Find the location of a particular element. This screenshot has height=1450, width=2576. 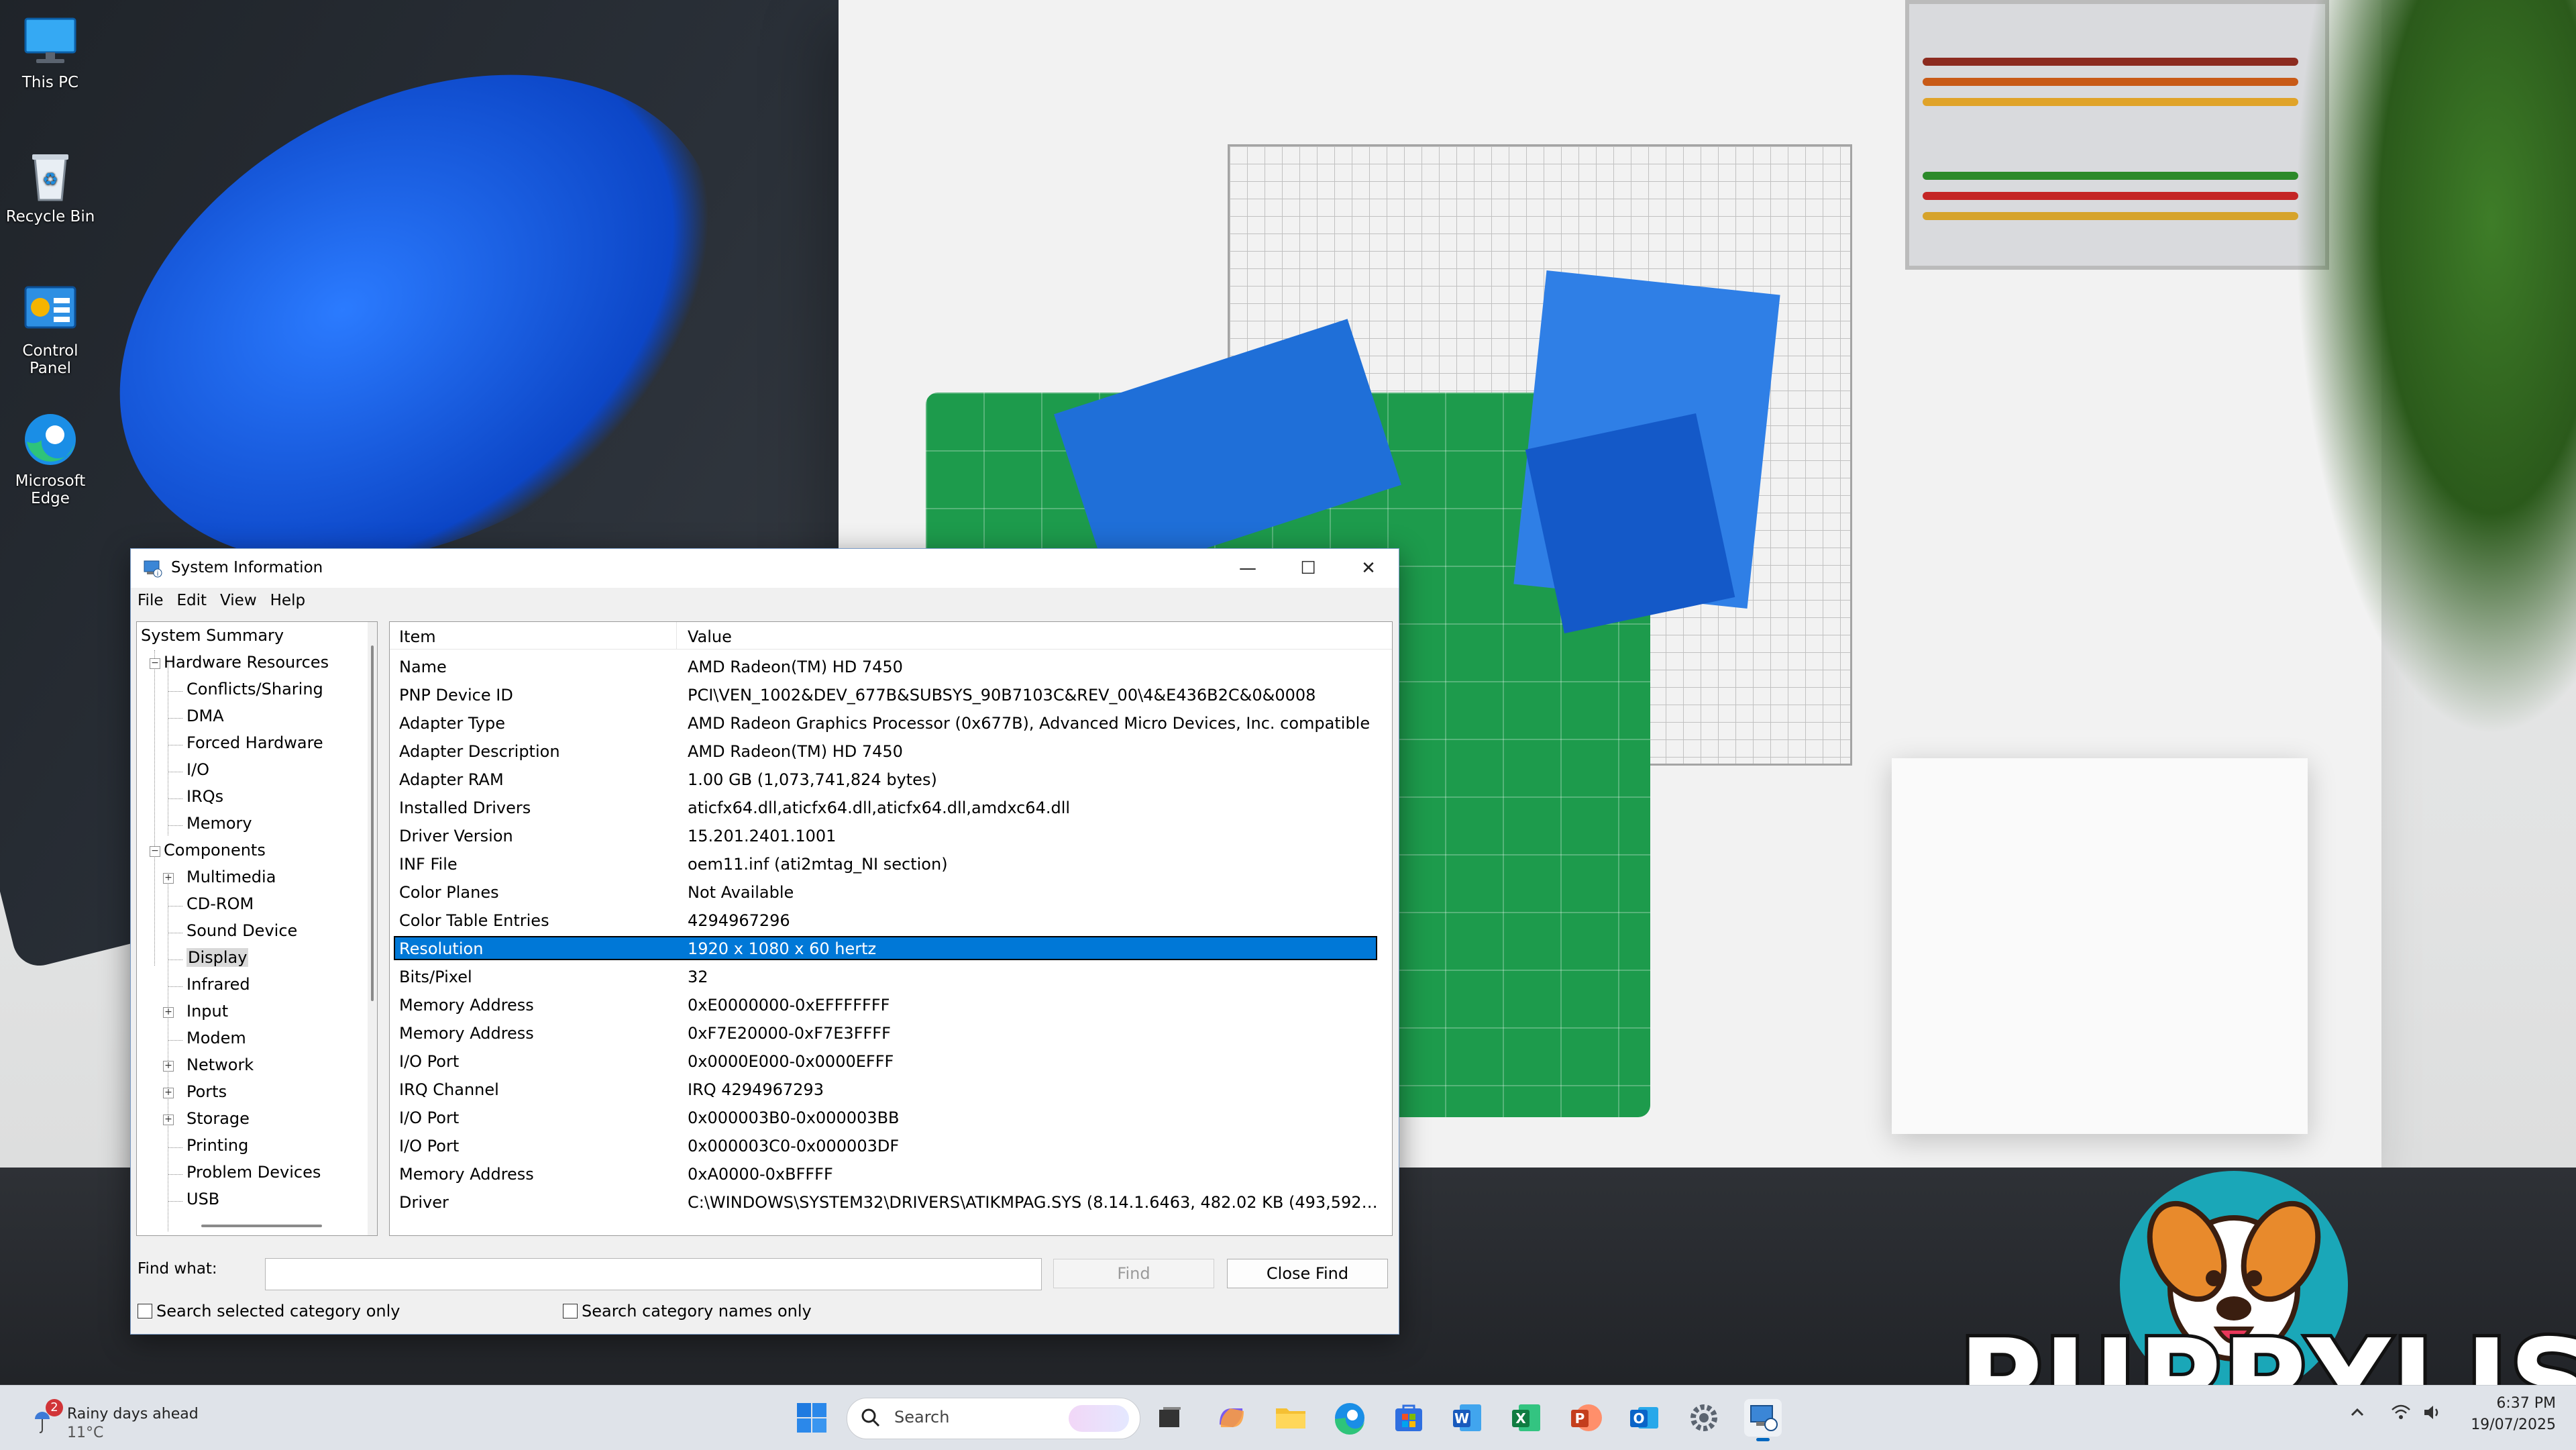

tree-item-conflicts-sharing: Conflicts/Sharing is located at coordinates (254, 689).